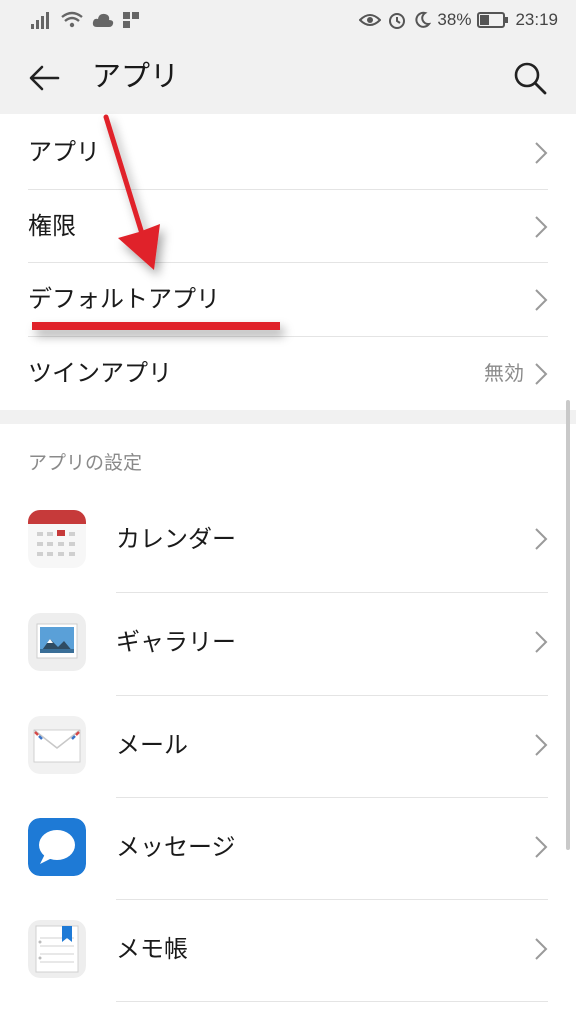  I want to click on gallery-icon, so click(57, 642).